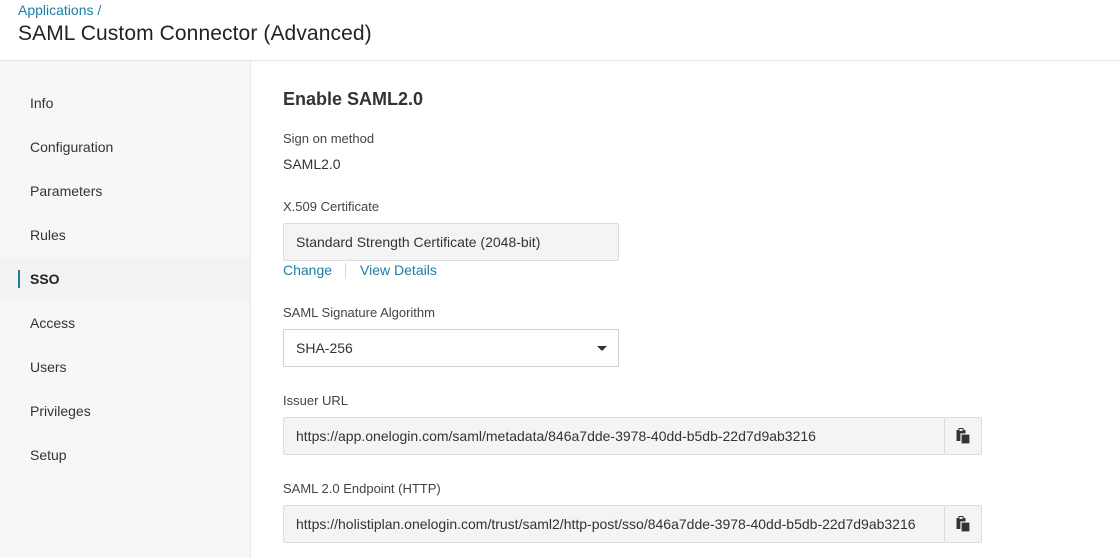 This screenshot has width=1119, height=558. What do you see at coordinates (125, 279) in the screenshot?
I see `sidebar-item-sso: SSO` at bounding box center [125, 279].